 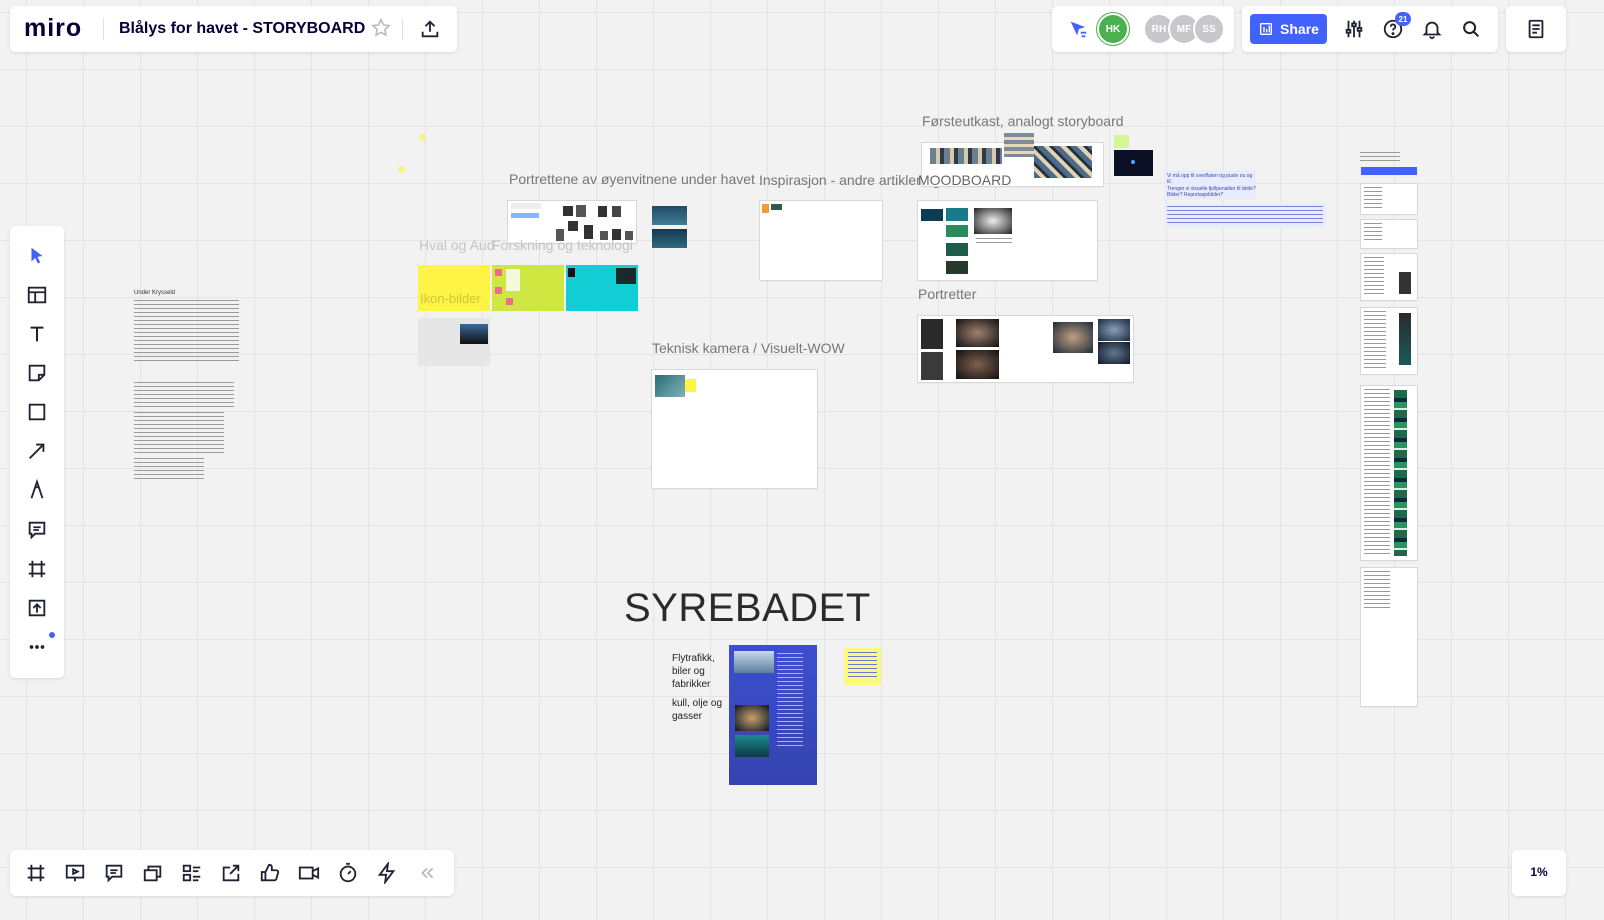 What do you see at coordinates (427, 873) in the screenshot?
I see `collapse-icon` at bounding box center [427, 873].